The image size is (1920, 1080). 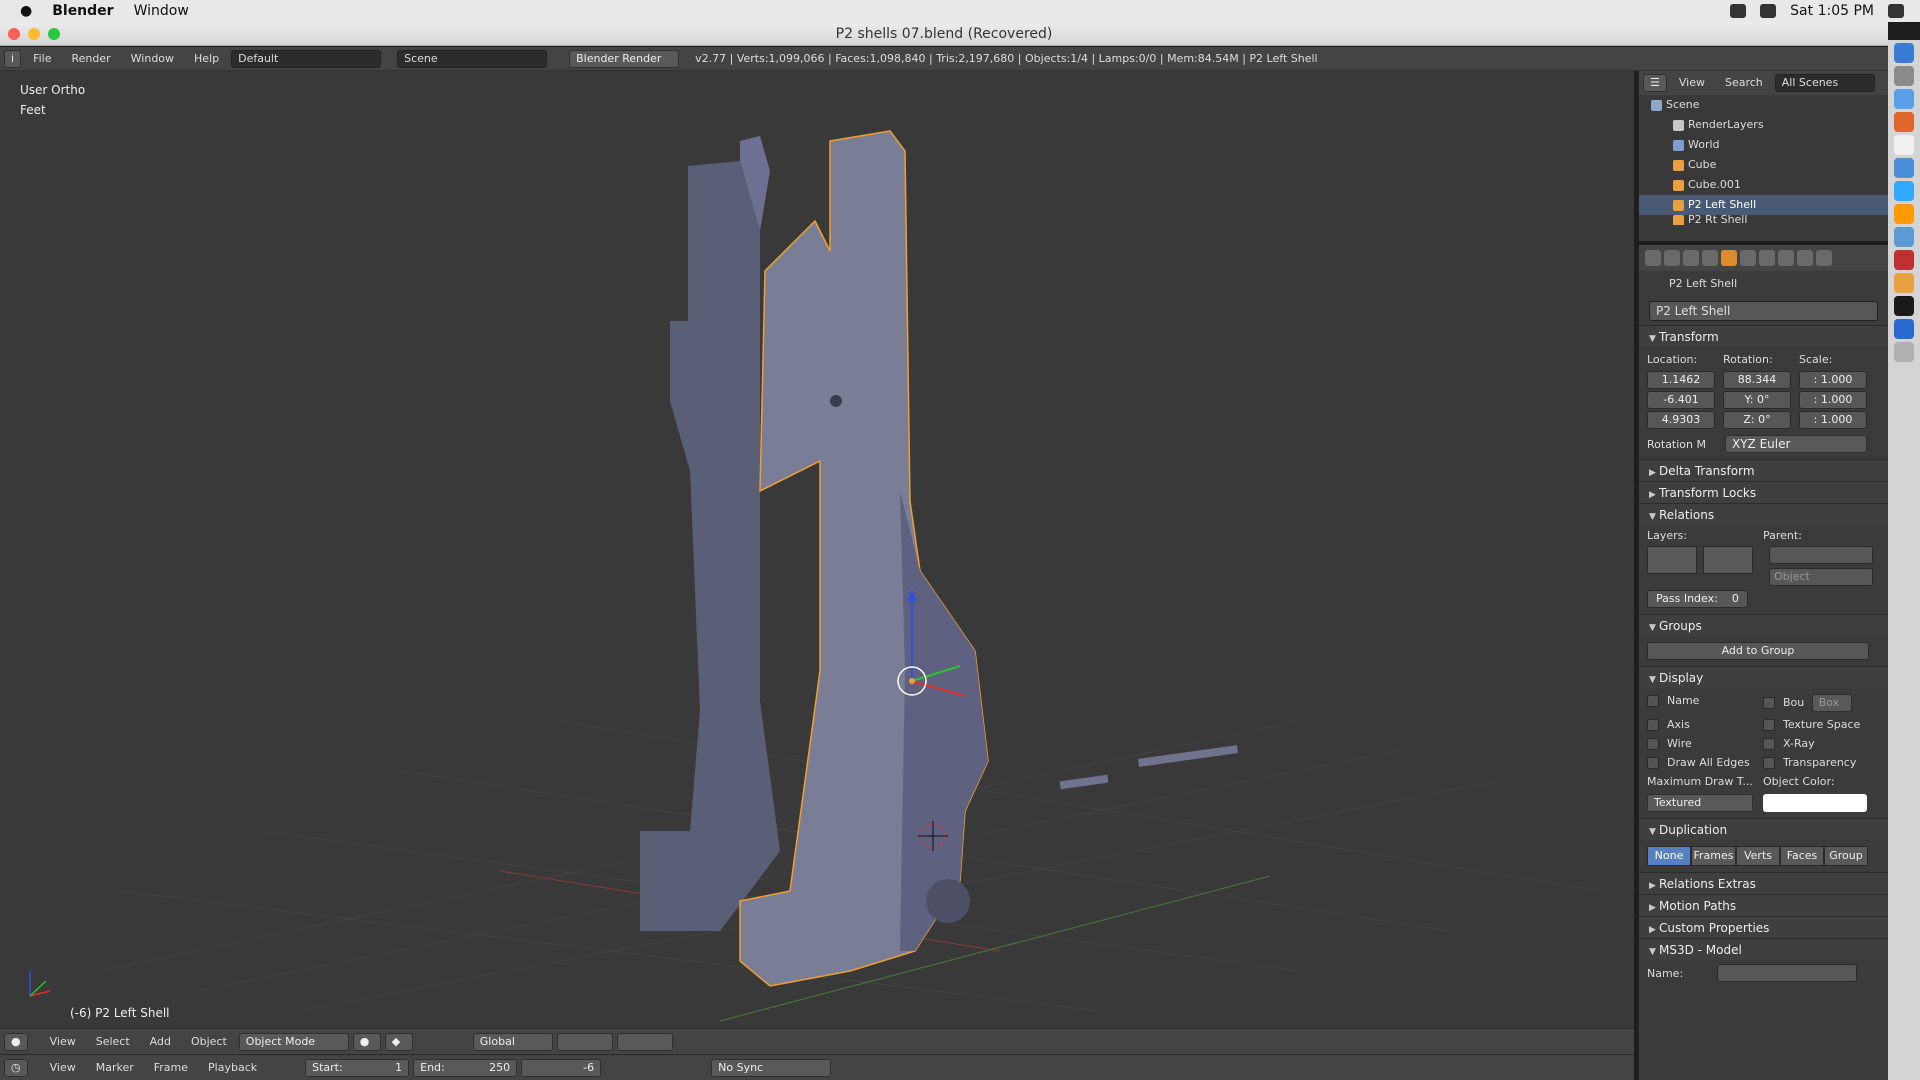 I want to click on show-bounds-checkbox: Bou Box, so click(x=1821, y=703).